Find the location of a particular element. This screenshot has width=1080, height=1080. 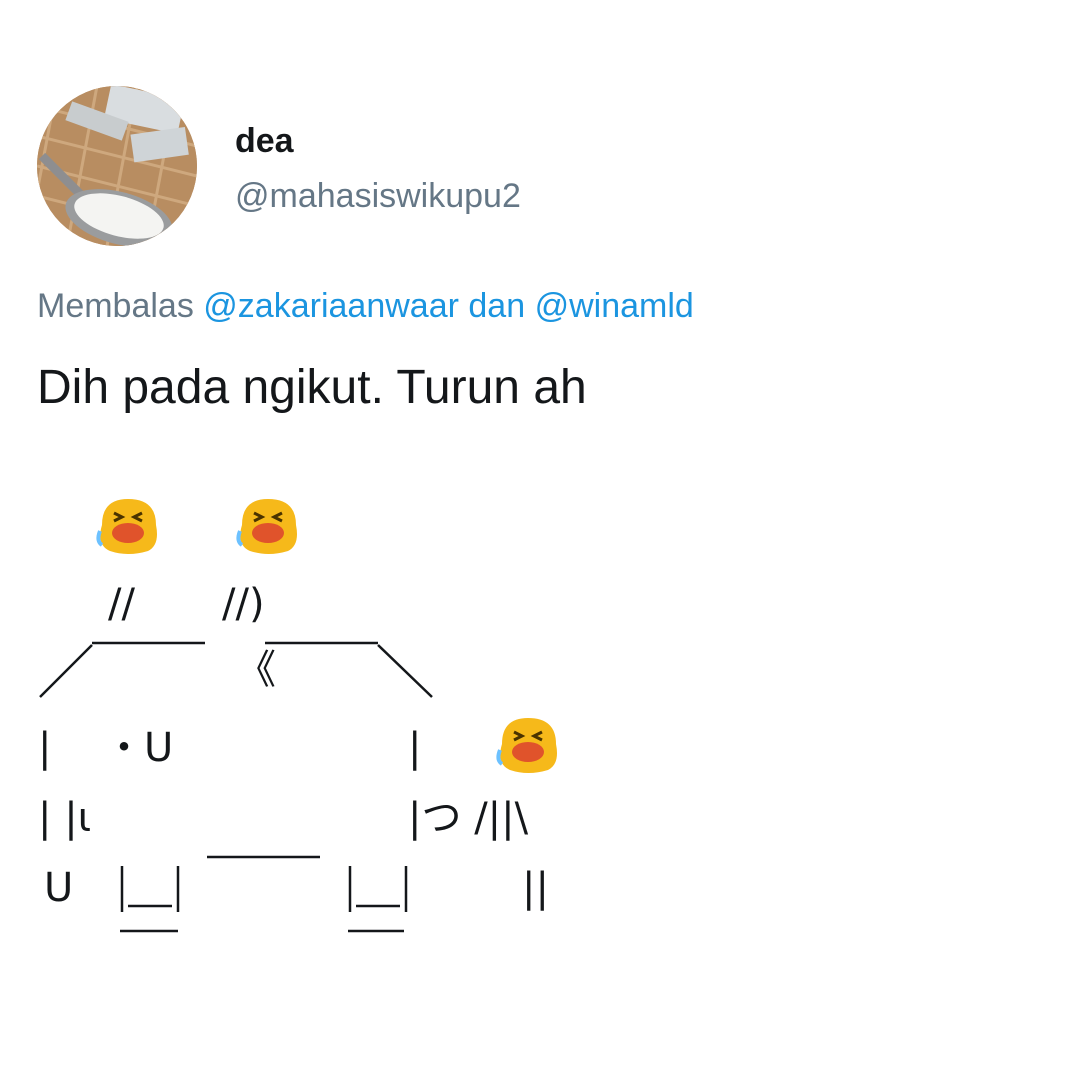

reply-prefix: Membalas is located at coordinates (115, 306).